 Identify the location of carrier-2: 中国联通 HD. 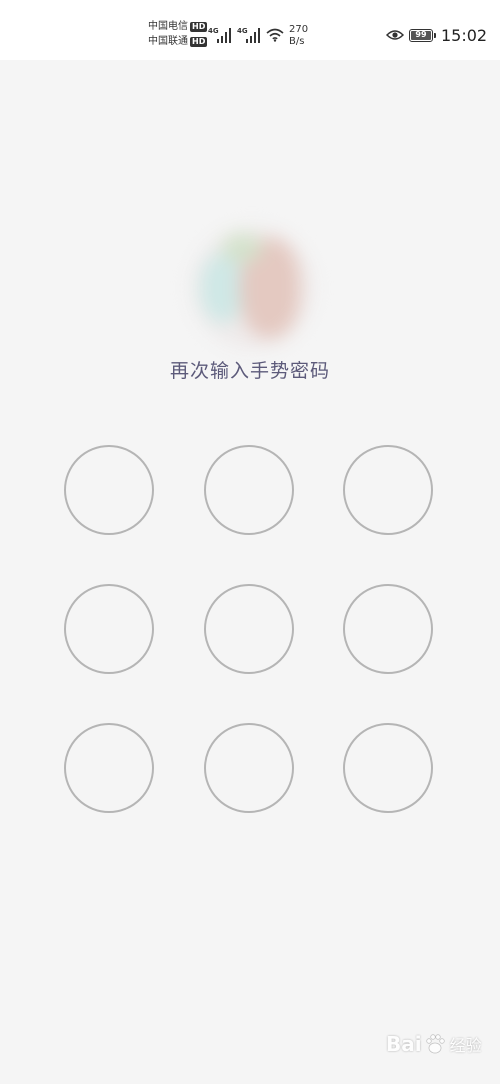
(178, 41).